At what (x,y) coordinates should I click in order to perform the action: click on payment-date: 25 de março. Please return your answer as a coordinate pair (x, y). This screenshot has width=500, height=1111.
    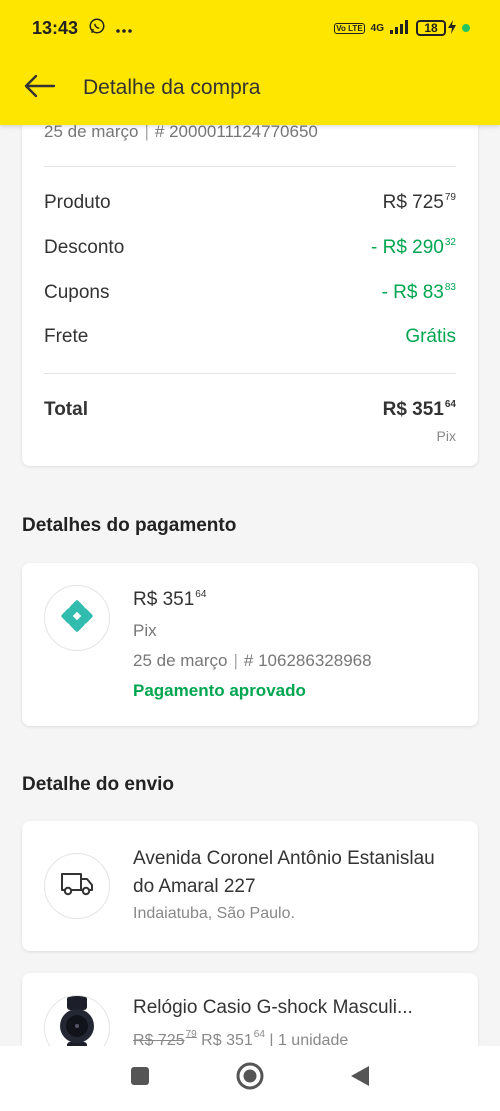
    Looking at the image, I should click on (180, 660).